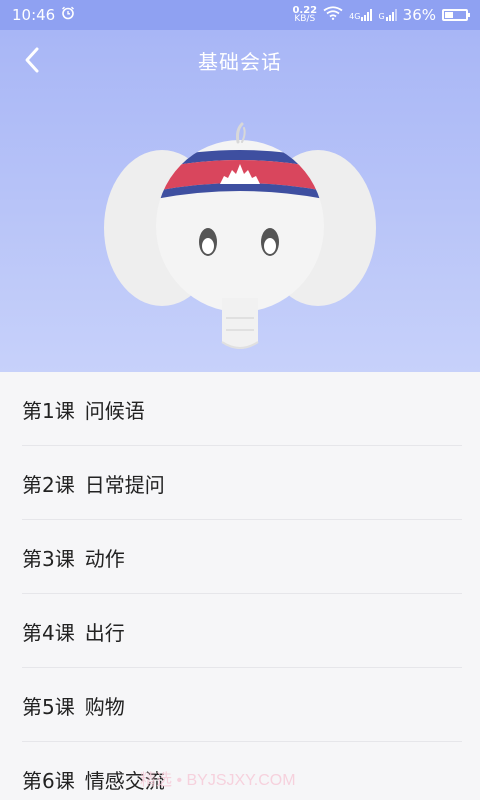  Describe the element at coordinates (333, 15) in the screenshot. I see `wifi-icon` at that location.